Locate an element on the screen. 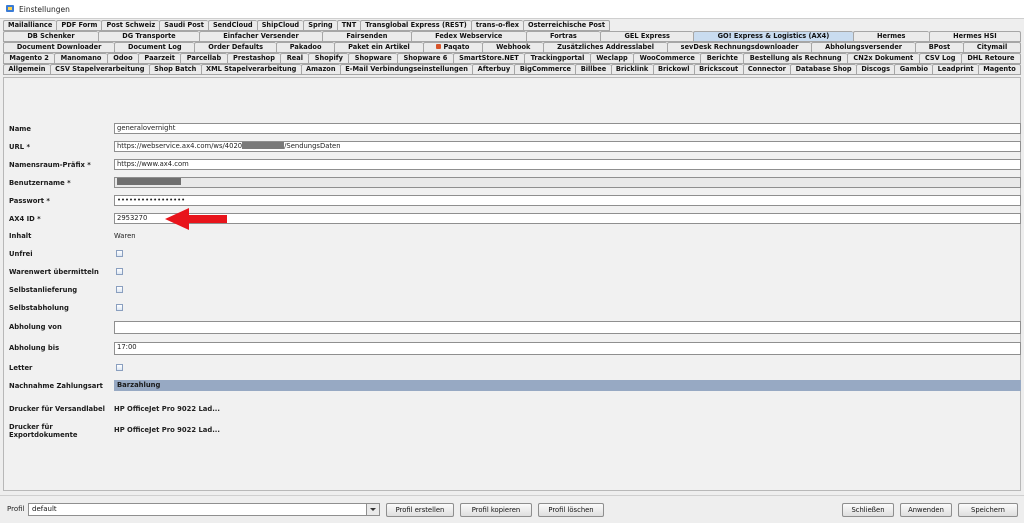 Image resolution: width=1024 pixels, height=523 pixels. tab-paket-ein-artikel: Paket ein Artikel is located at coordinates (378, 47).